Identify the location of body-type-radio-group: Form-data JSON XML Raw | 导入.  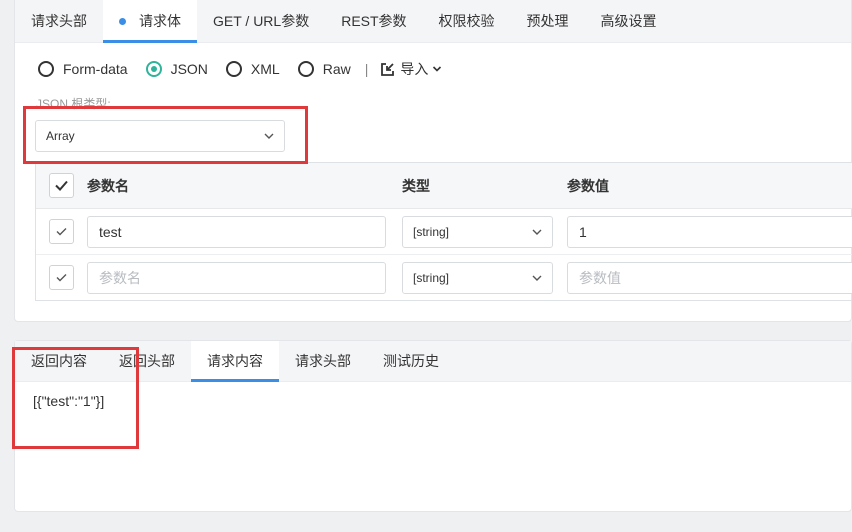
(242, 69).